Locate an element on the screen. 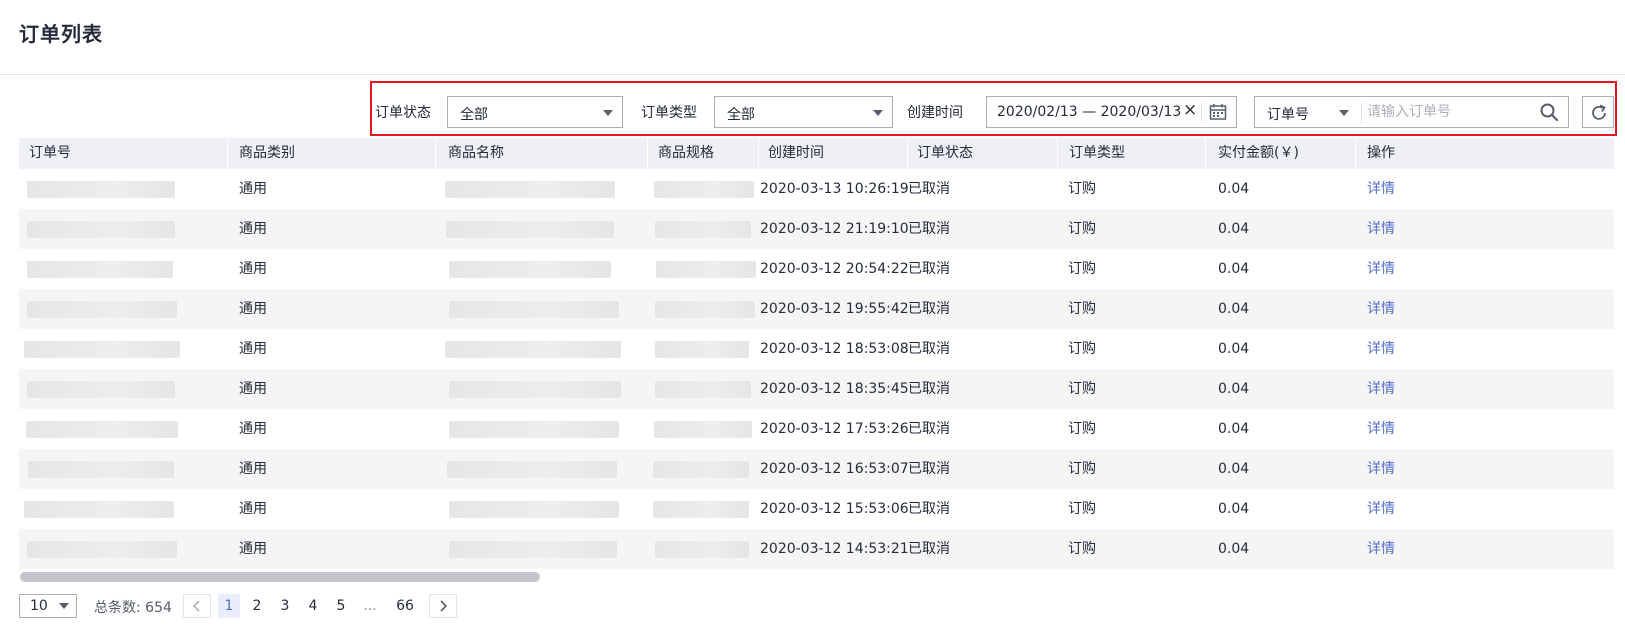 The height and width of the screenshot is (631, 1625). title-divider is located at coordinates (812, 74).